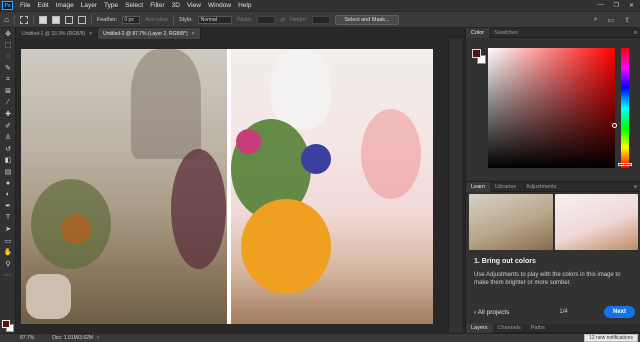 Image resolution: width=640 pixels, height=342 pixels. I want to click on gradient-tool-icon: ▤, so click(8, 172).